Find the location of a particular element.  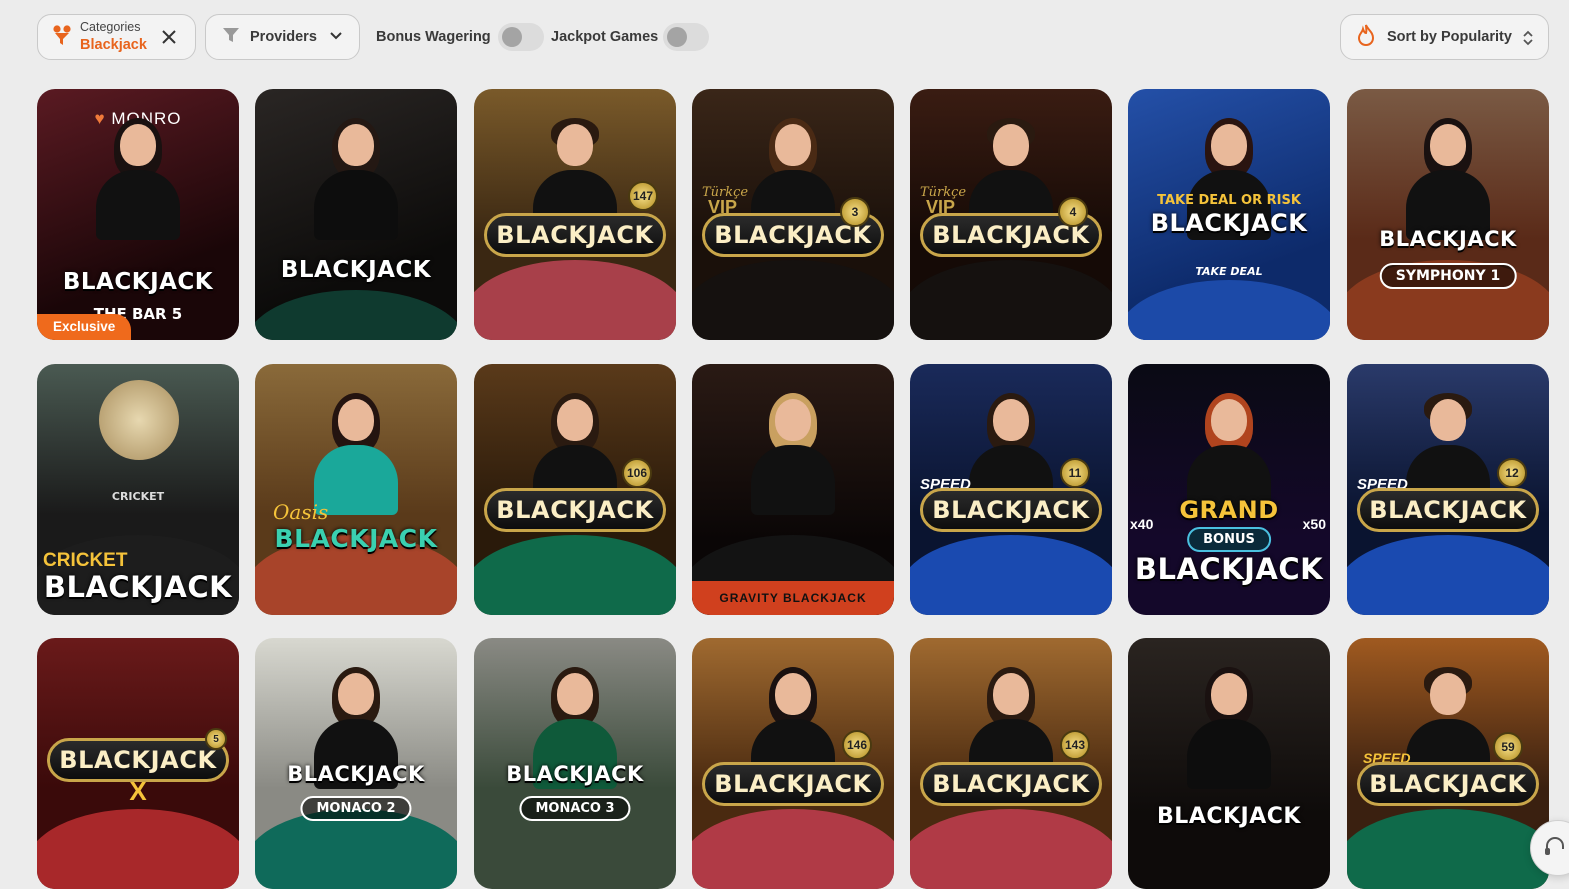

sort-label: Sort by Popularity is located at coordinates (1449, 37).